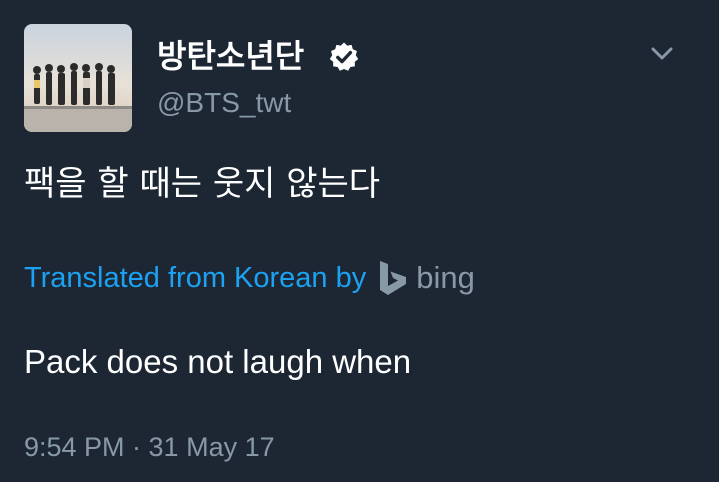 This screenshot has height=482, width=719. I want to click on bing-logo: bing, so click(426, 278).